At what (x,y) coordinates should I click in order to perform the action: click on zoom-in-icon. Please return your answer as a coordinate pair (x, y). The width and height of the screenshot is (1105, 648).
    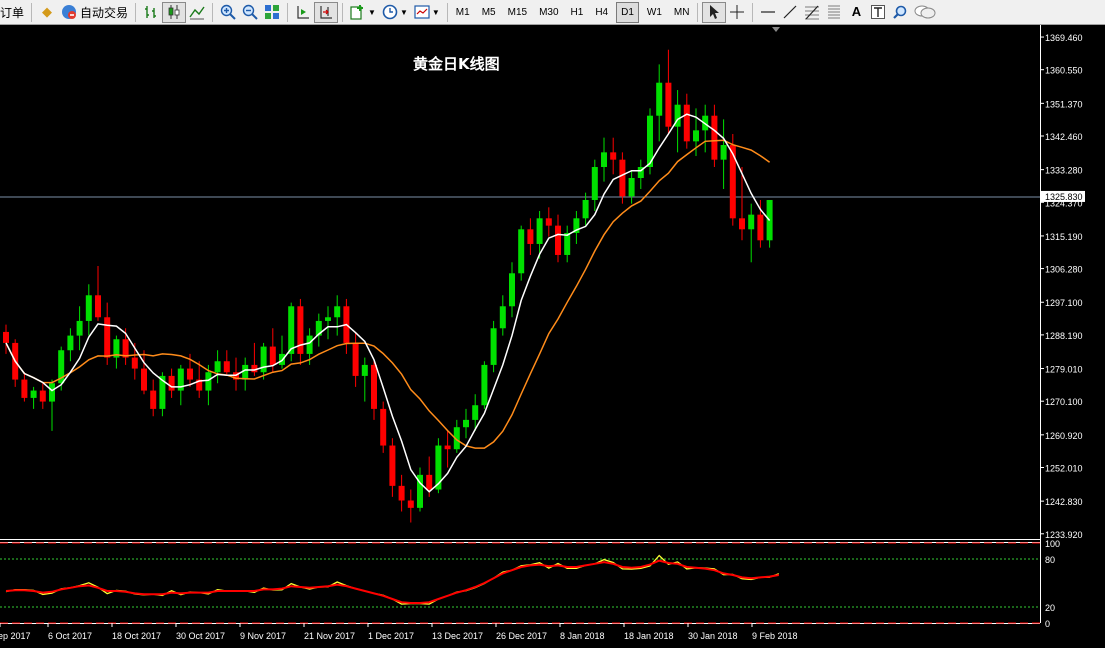
    Looking at the image, I should click on (228, 12).